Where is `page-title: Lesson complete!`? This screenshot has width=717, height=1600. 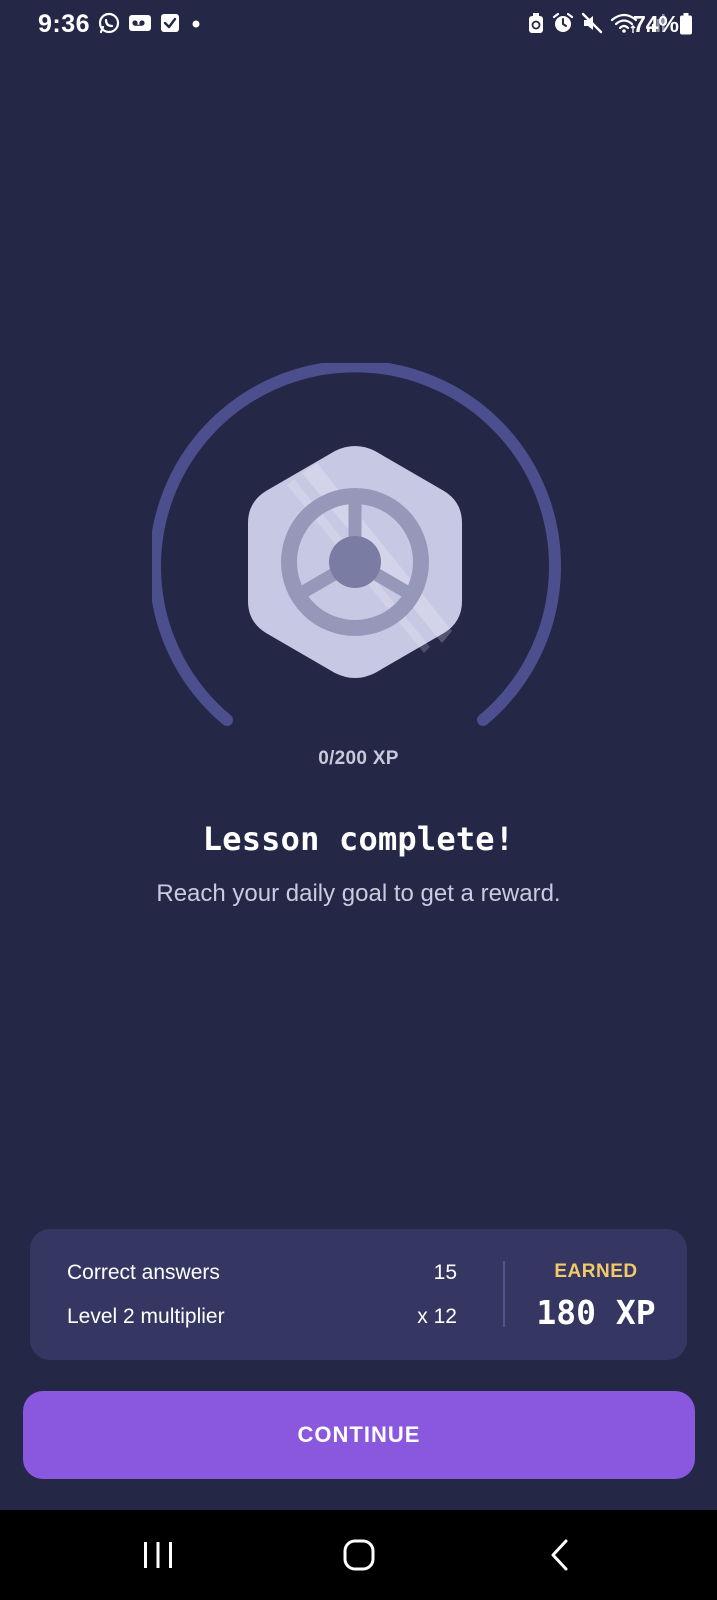
page-title: Lesson complete! is located at coordinates (358, 839).